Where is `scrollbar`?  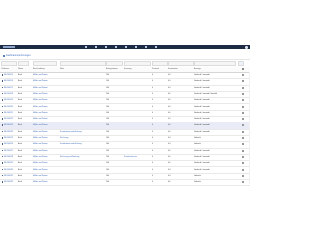
scrollbar is located at coordinates (249, 128).